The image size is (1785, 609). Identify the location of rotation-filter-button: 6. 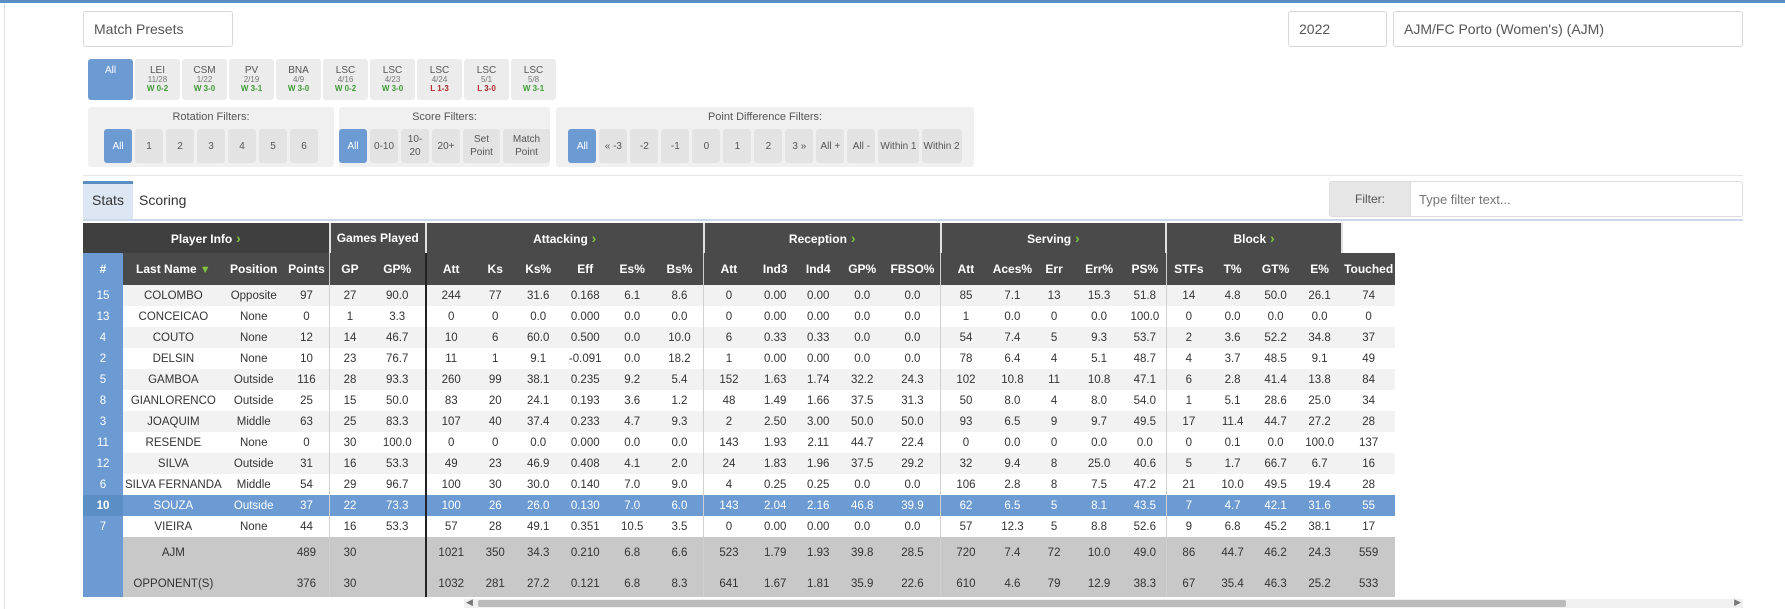
(304, 146).